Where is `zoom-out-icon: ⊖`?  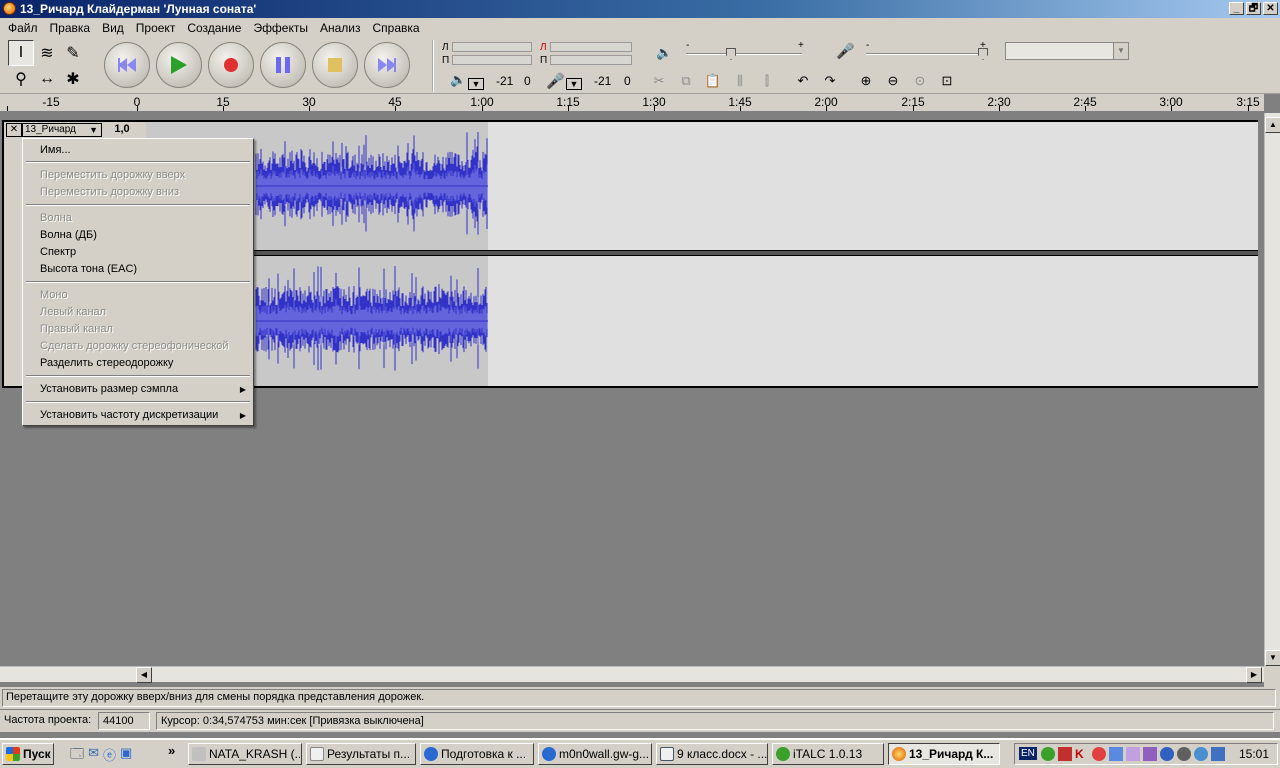
zoom-out-icon: ⊖ is located at coordinates (893, 81).